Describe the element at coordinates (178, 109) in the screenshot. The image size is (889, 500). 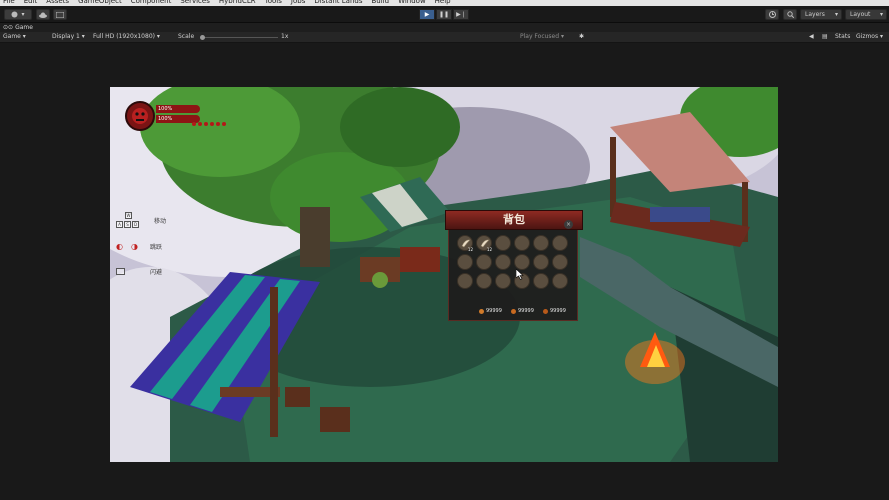
I see `health-bar: 100%` at that location.